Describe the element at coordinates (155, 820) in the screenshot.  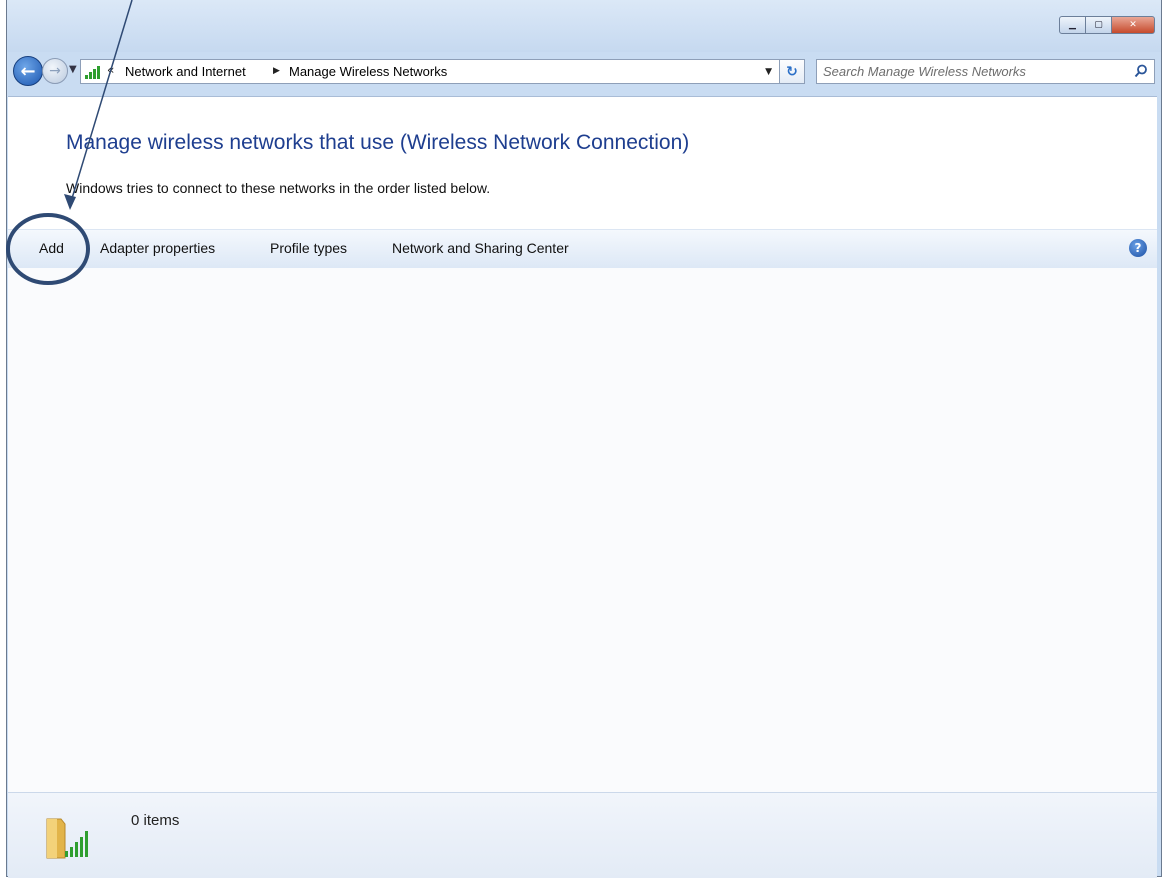
I see `item-count: 0 items` at that location.